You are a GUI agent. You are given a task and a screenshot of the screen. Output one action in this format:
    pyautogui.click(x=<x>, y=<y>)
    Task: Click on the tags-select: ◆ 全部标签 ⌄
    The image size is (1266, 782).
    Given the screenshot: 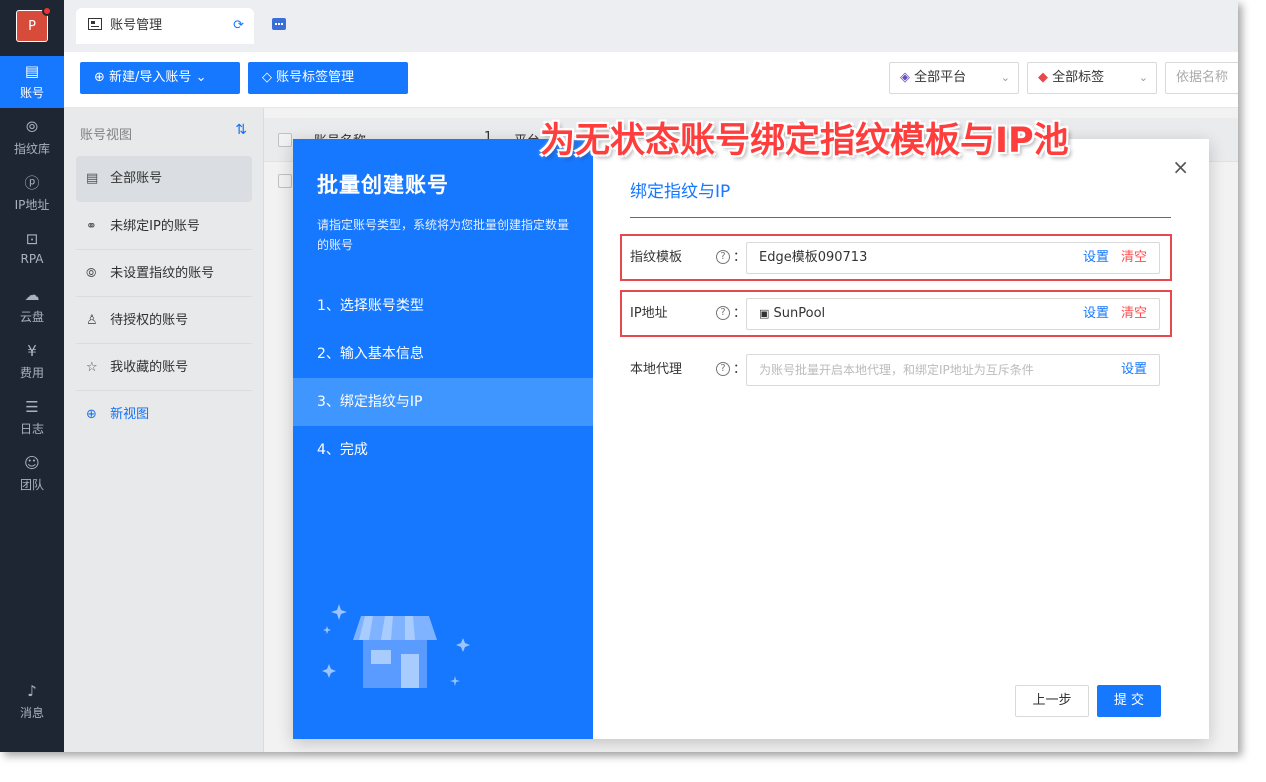 What is the action you would take?
    pyautogui.click(x=1092, y=78)
    